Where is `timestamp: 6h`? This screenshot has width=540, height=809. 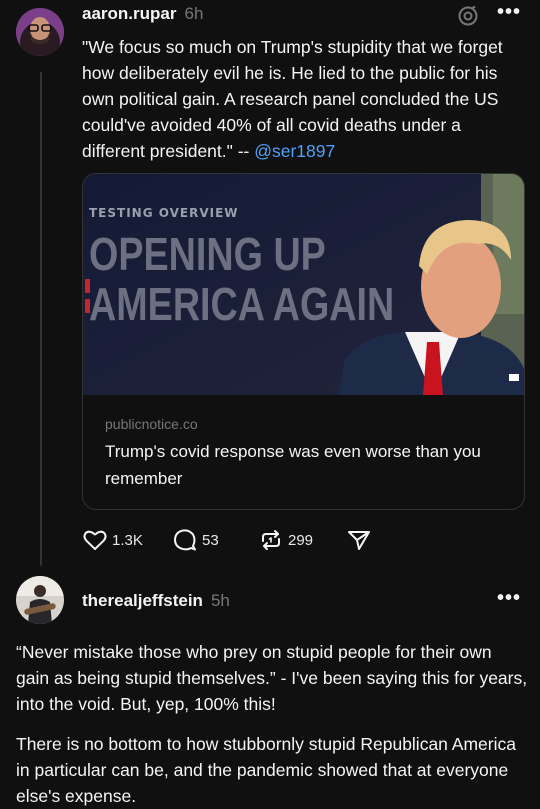 timestamp: 6h is located at coordinates (194, 13).